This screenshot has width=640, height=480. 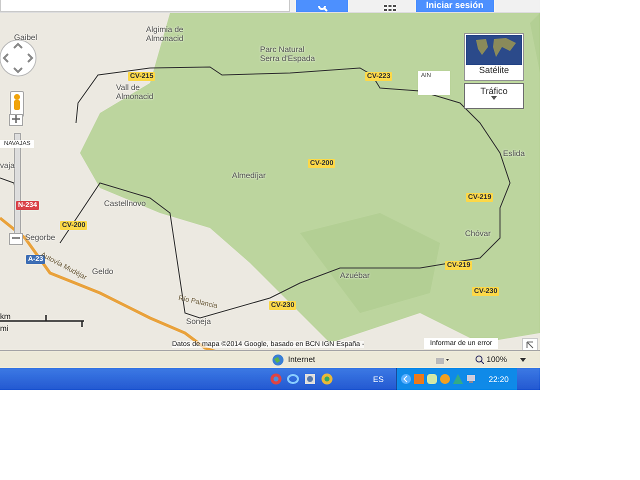 I want to click on plus-icon, so click(x=16, y=119).